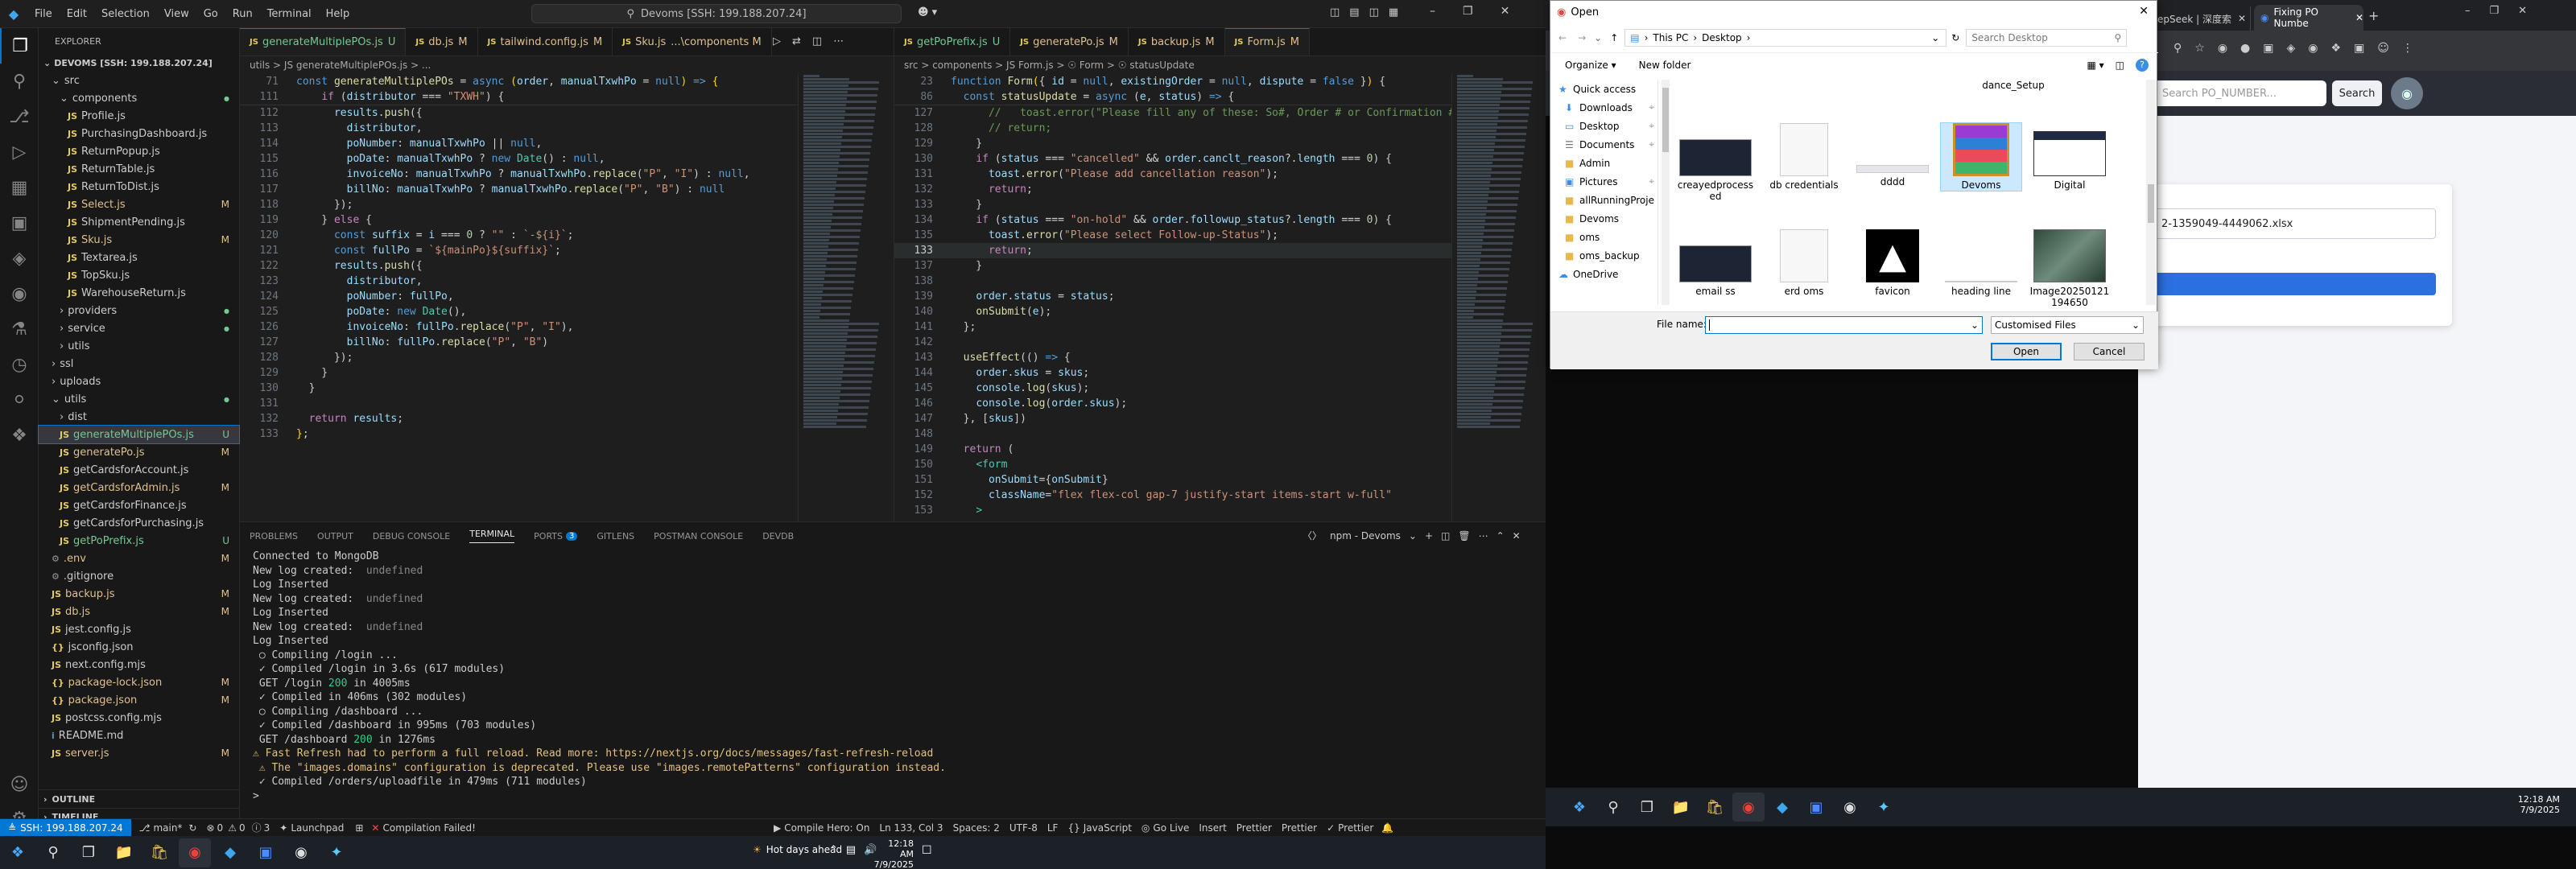 This screenshot has width=2576, height=869. Describe the element at coordinates (1354, 12) in the screenshot. I see `layout-toggle-panel-icon: ▤` at that location.